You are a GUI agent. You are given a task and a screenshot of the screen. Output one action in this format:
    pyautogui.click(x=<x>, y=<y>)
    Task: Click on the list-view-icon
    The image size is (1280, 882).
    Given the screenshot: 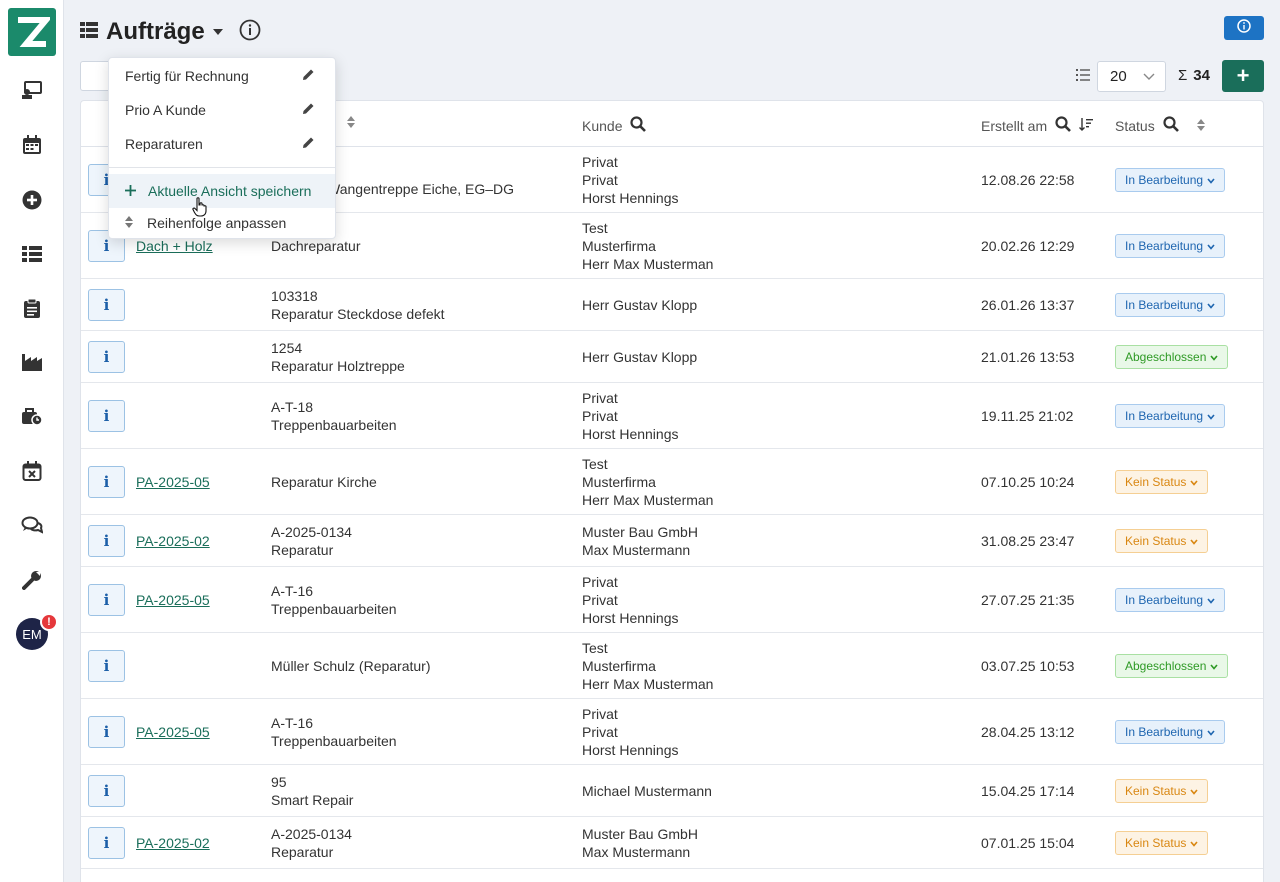 What is the action you would take?
    pyautogui.click(x=89, y=32)
    